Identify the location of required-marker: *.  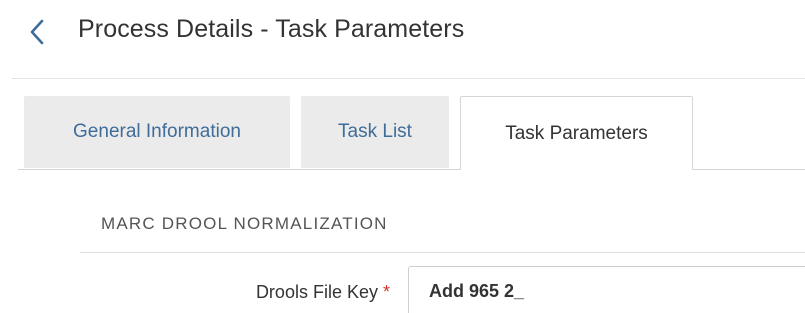
(386, 292).